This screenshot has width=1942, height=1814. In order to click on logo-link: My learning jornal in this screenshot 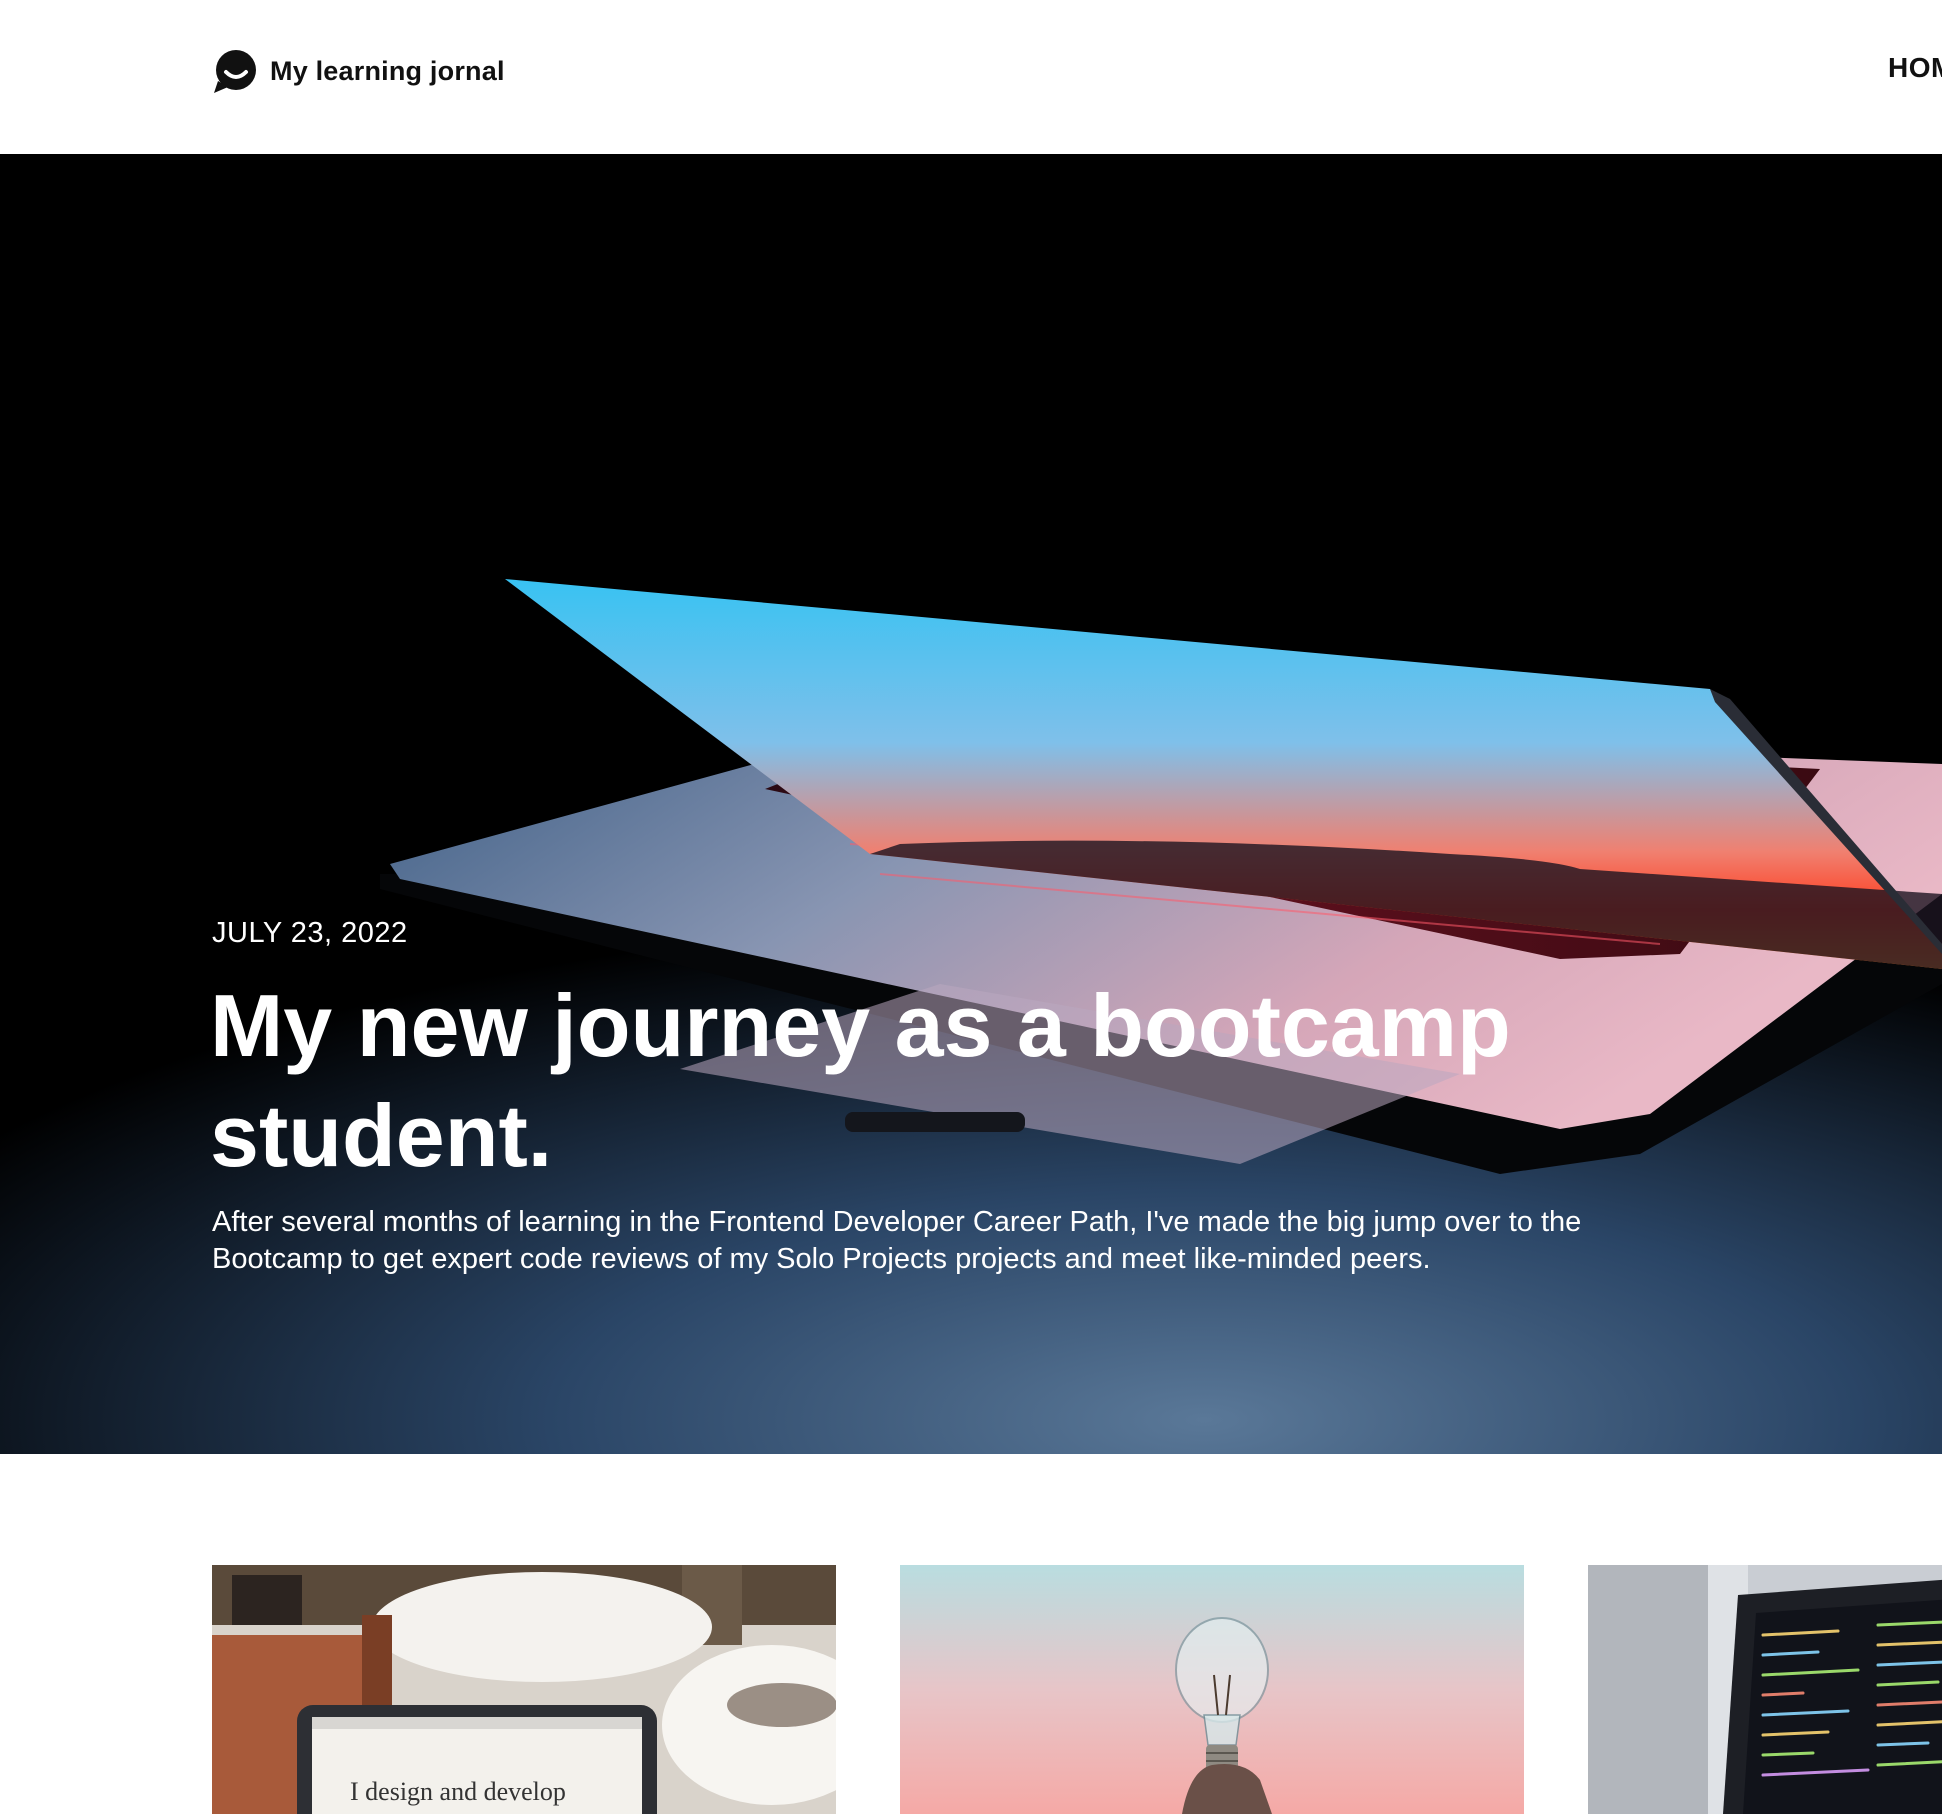, I will do `click(358, 71)`.